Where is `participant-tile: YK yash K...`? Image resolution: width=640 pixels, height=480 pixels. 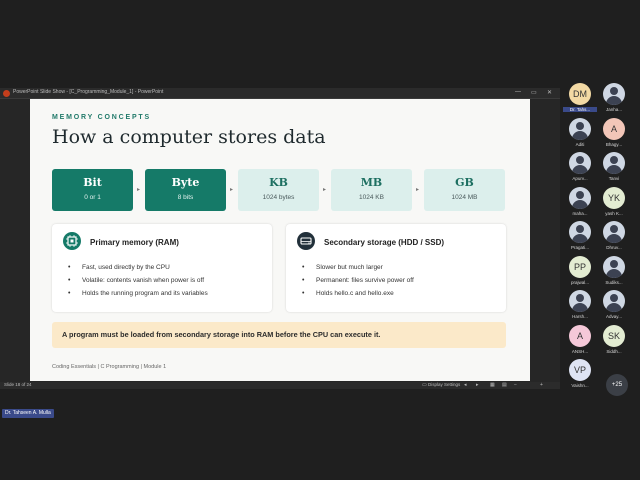
participant-tile: YK yash K... is located at coordinates (614, 202).